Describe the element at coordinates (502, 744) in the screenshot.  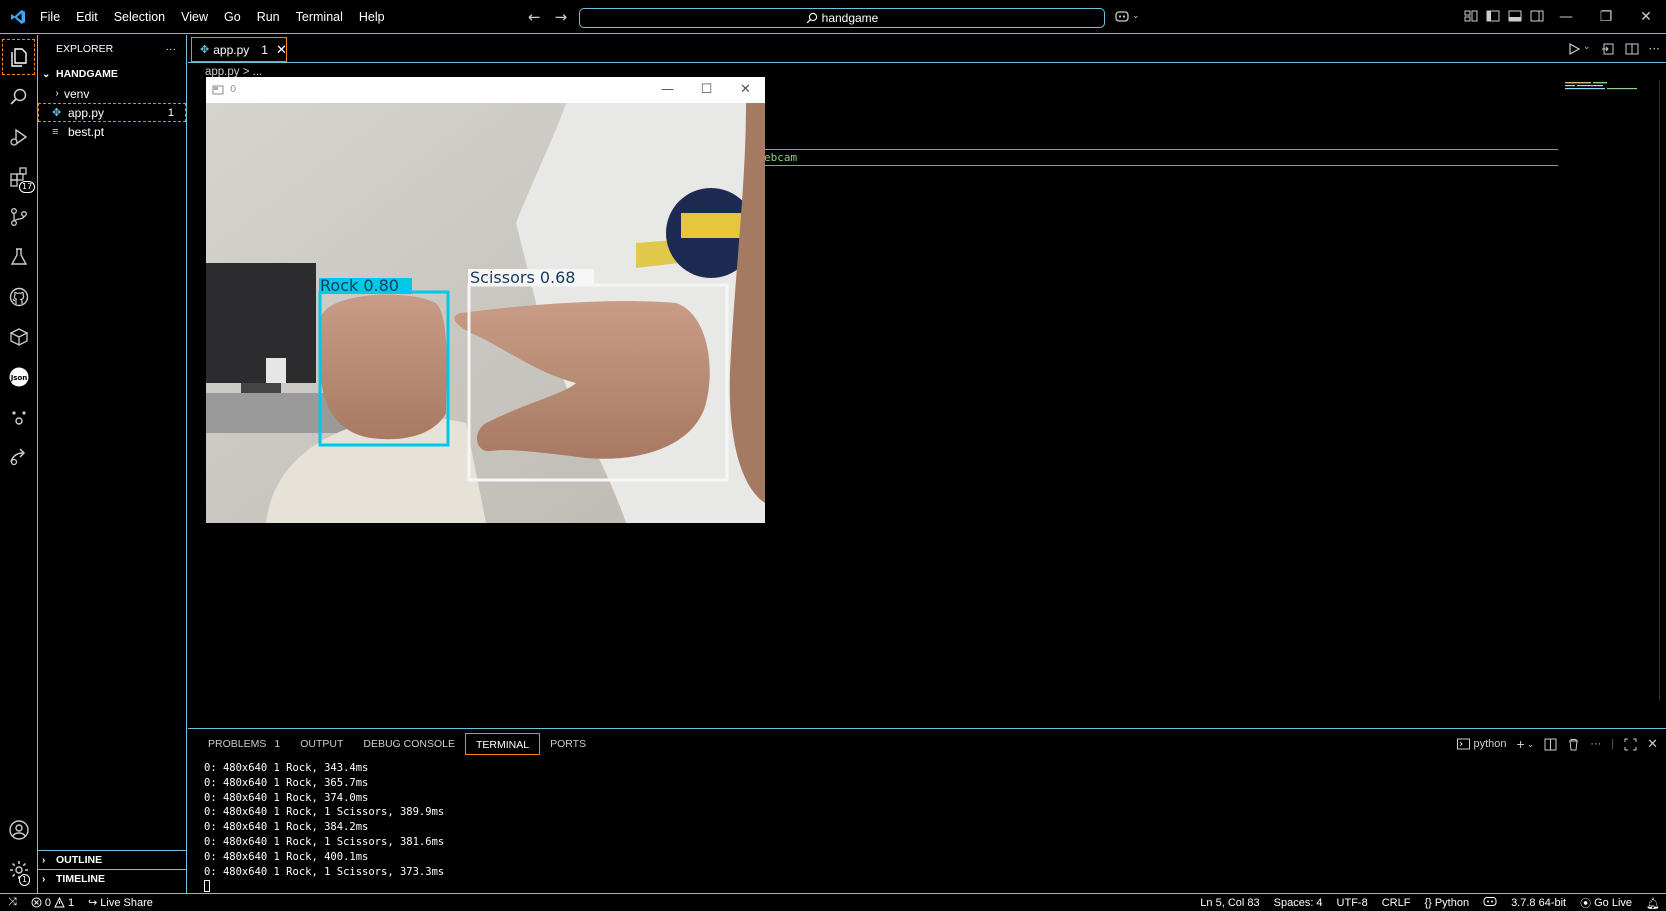
I see `tab-terminal: TERMINAL` at that location.